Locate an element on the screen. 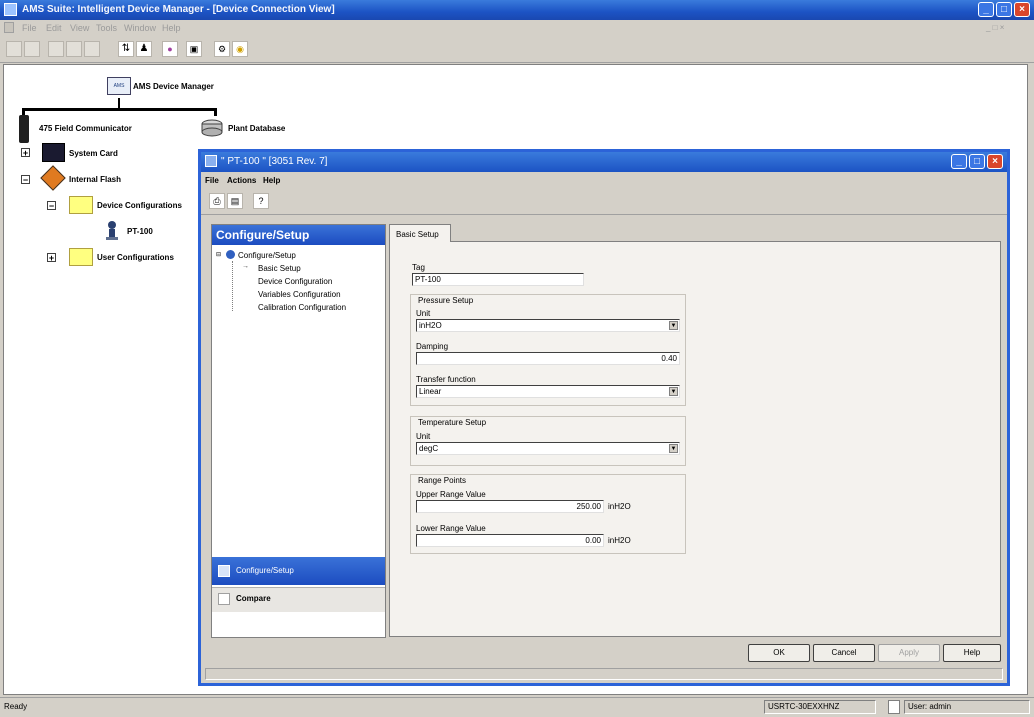 Image resolution: width=1034 pixels, height=717 pixels. apply-button: Apply is located at coordinates (909, 653).